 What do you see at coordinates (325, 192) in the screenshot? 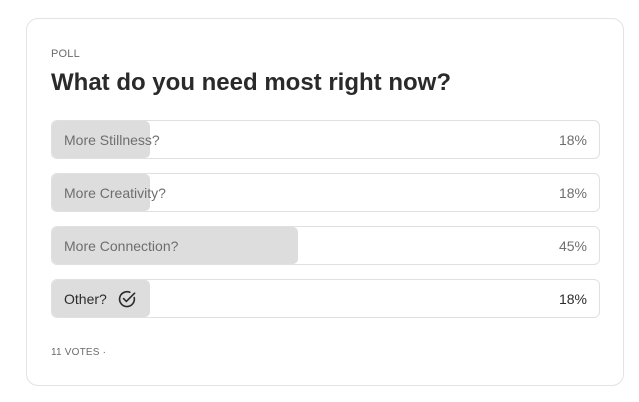
I see `poll-option-creativity: More Creativity? 18%` at bounding box center [325, 192].